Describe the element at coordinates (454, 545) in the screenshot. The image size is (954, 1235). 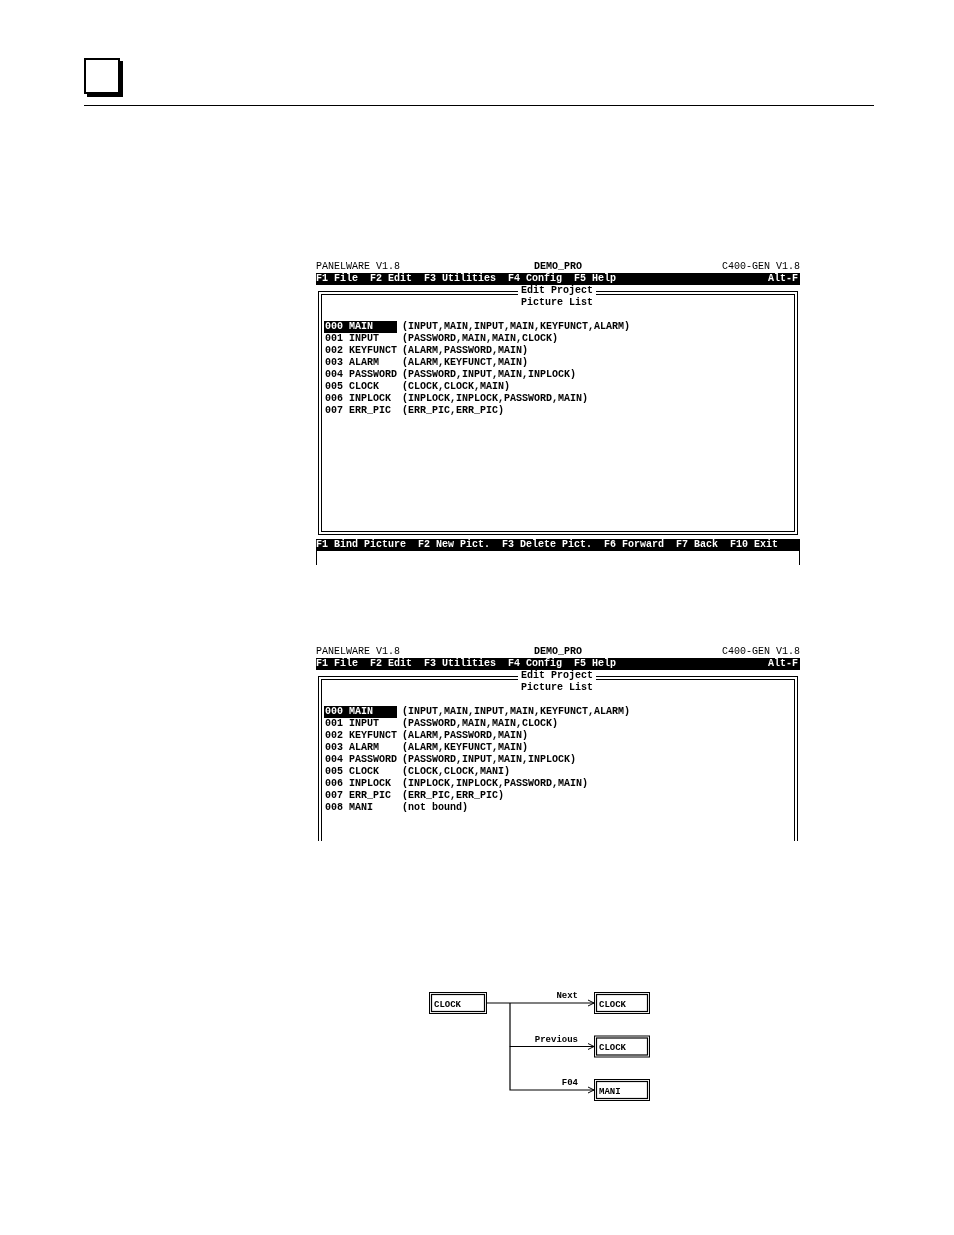
I see `function-key: F2 New Pict.` at that location.